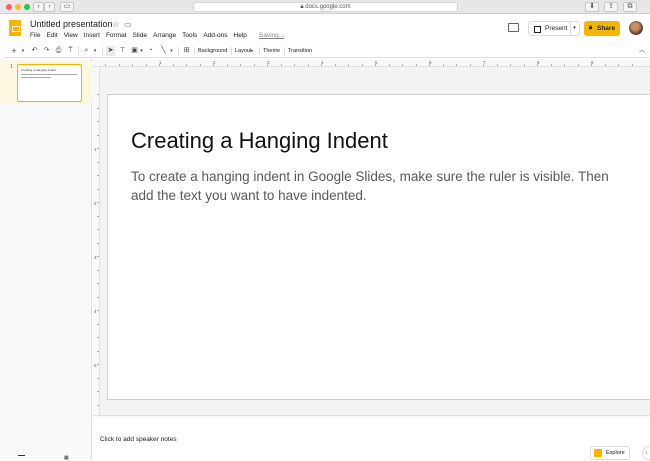 Image resolution: width=650 pixels, height=461 pixels. I want to click on menu-addons: Add-ons, so click(215, 37).